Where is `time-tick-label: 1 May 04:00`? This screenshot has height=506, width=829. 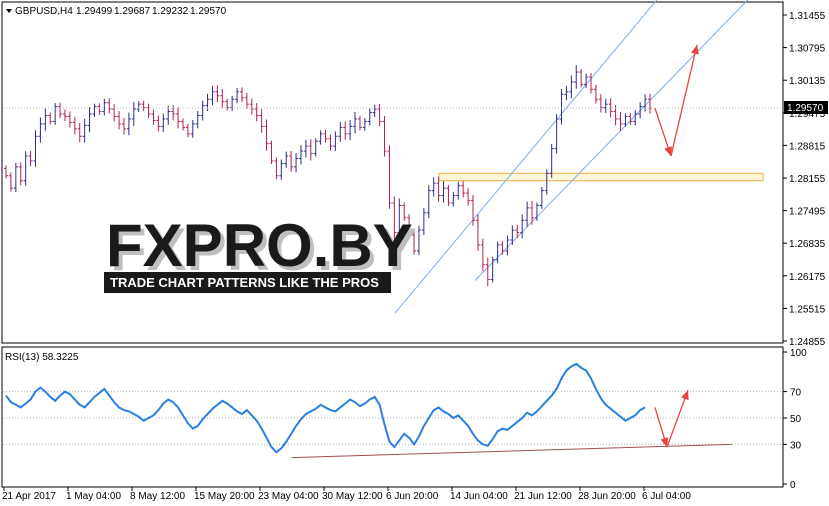 time-tick-label: 1 May 04:00 is located at coordinates (93, 496).